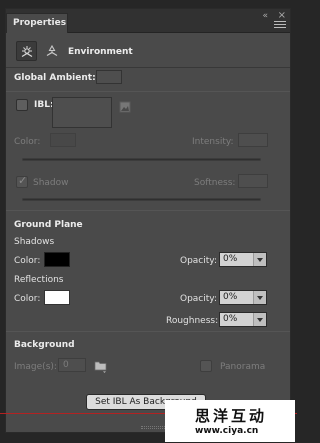  What do you see at coordinates (148, 51) in the screenshot?
I see `panel-header: Environment` at bounding box center [148, 51].